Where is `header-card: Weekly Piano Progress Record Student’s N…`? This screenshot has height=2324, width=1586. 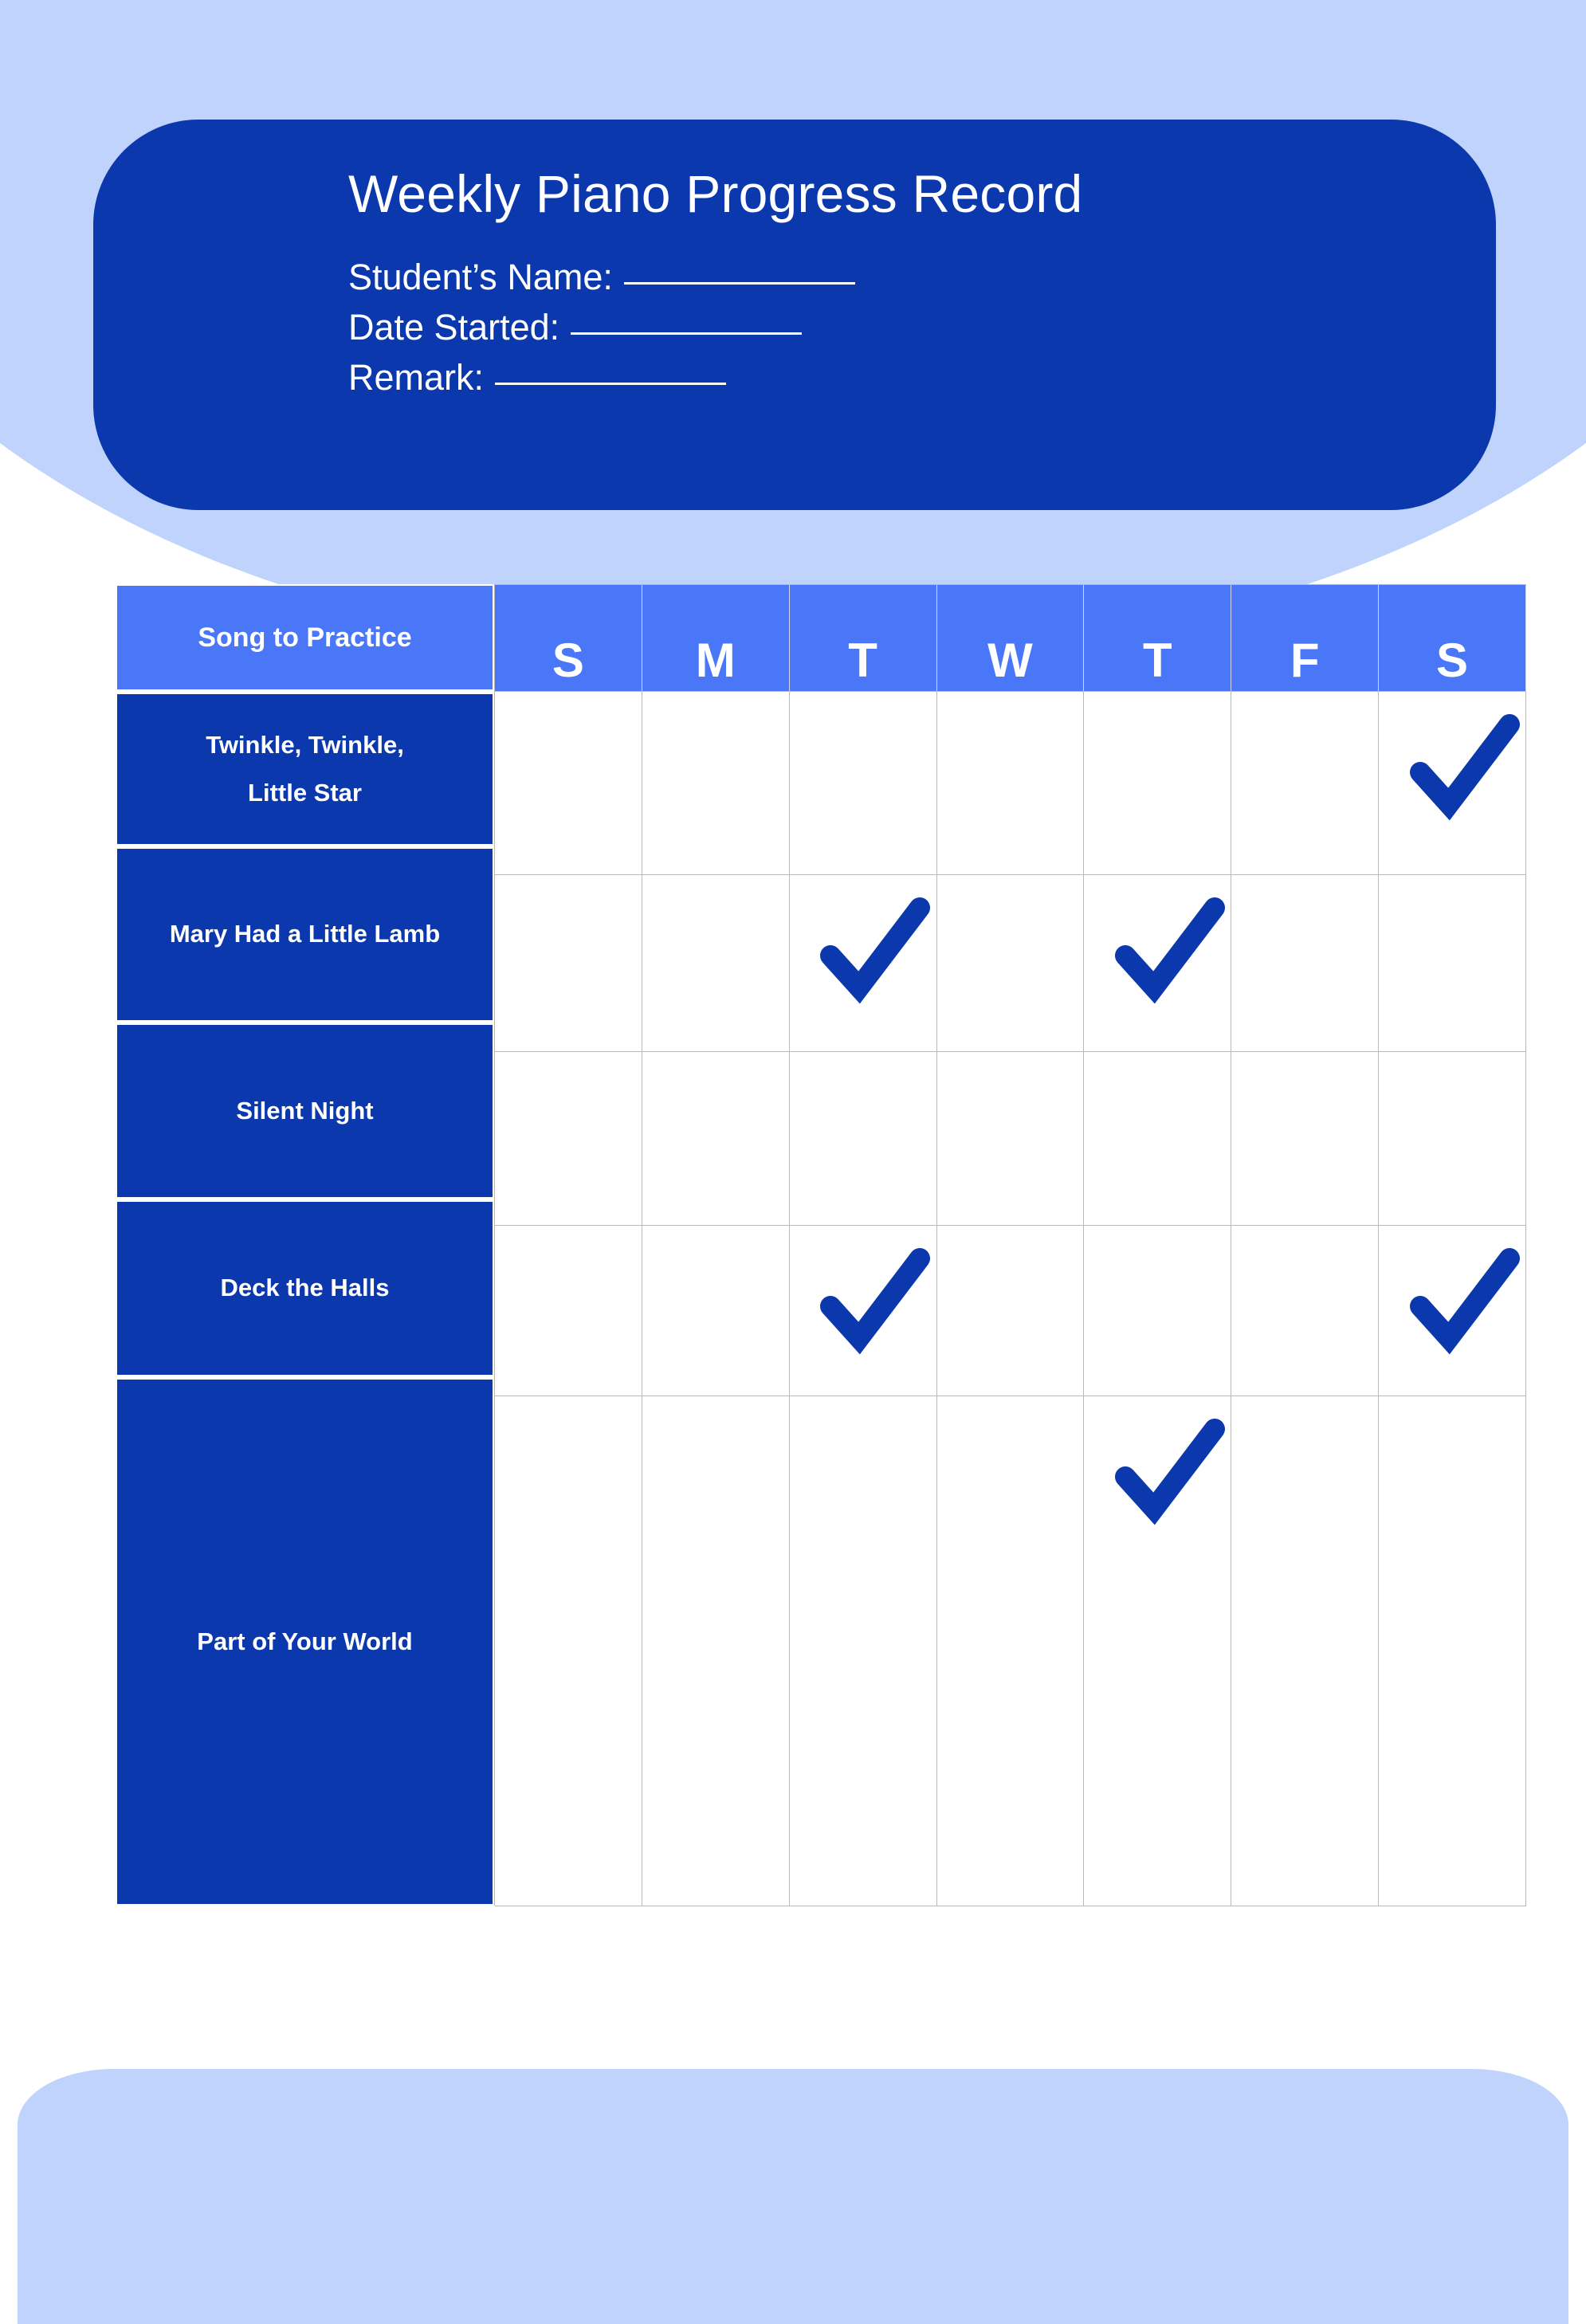
header-card: Weekly Piano Progress Record Student’s N… is located at coordinates (794, 315).